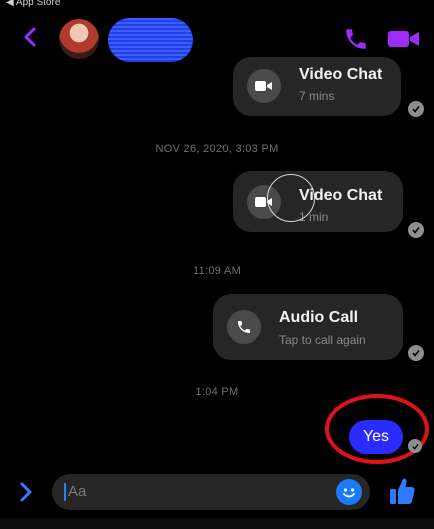  Describe the element at coordinates (264, 86) in the screenshot. I see `video-call-icon` at that location.